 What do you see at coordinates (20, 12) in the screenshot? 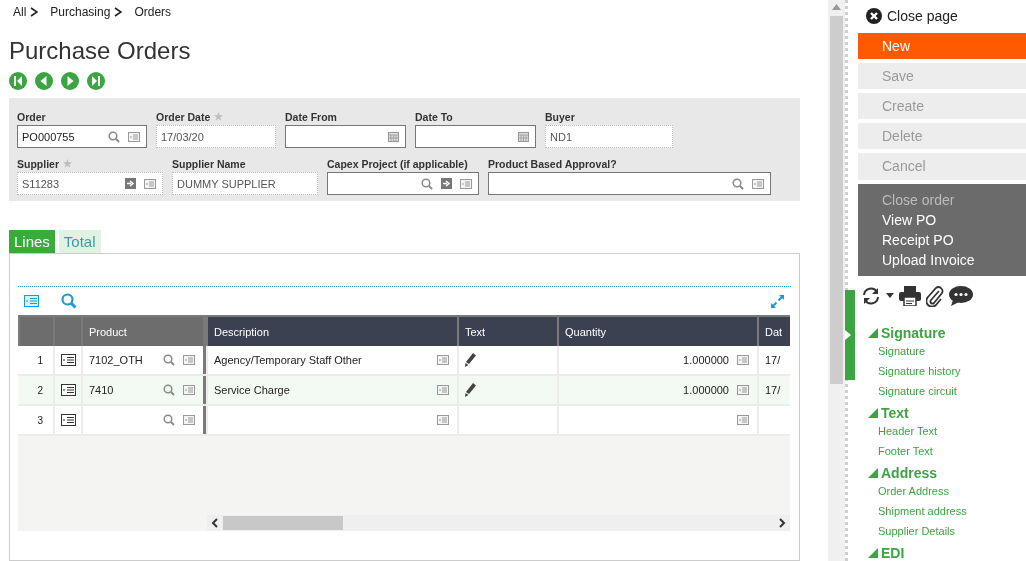
I see `breadcrumb-link: All` at bounding box center [20, 12].